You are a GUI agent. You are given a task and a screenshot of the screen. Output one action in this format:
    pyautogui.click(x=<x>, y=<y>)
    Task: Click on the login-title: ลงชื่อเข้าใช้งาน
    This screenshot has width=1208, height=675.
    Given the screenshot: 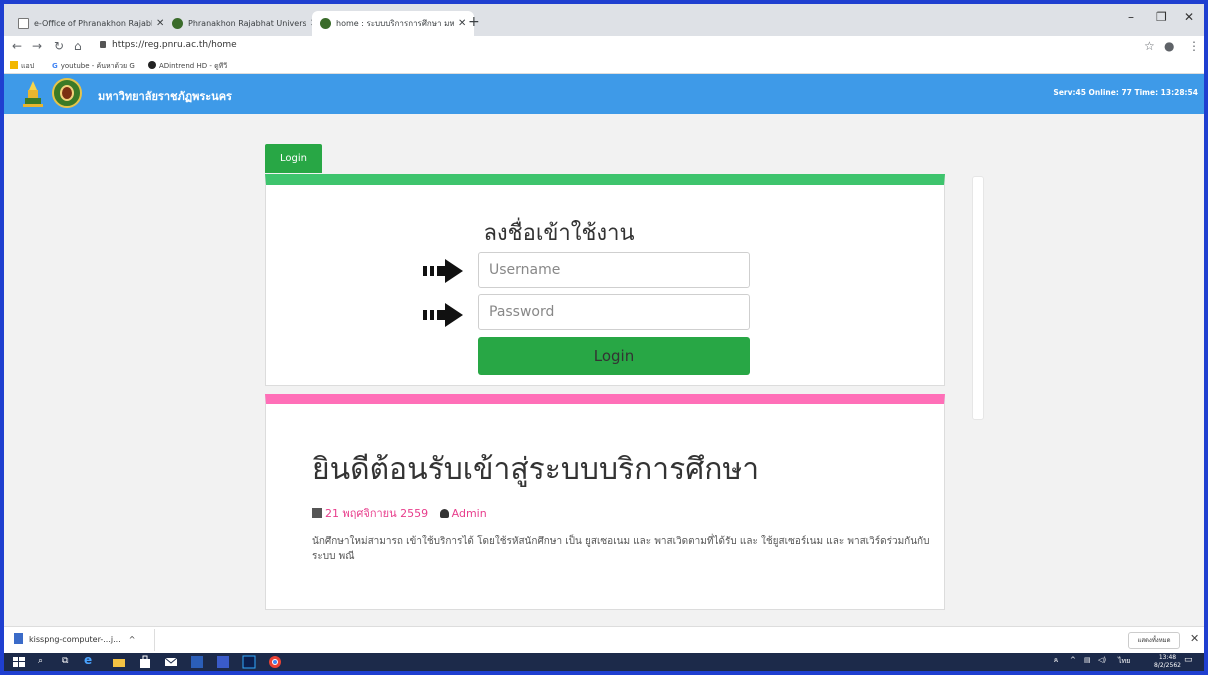 What is the action you would take?
    pyautogui.click(x=559, y=233)
    